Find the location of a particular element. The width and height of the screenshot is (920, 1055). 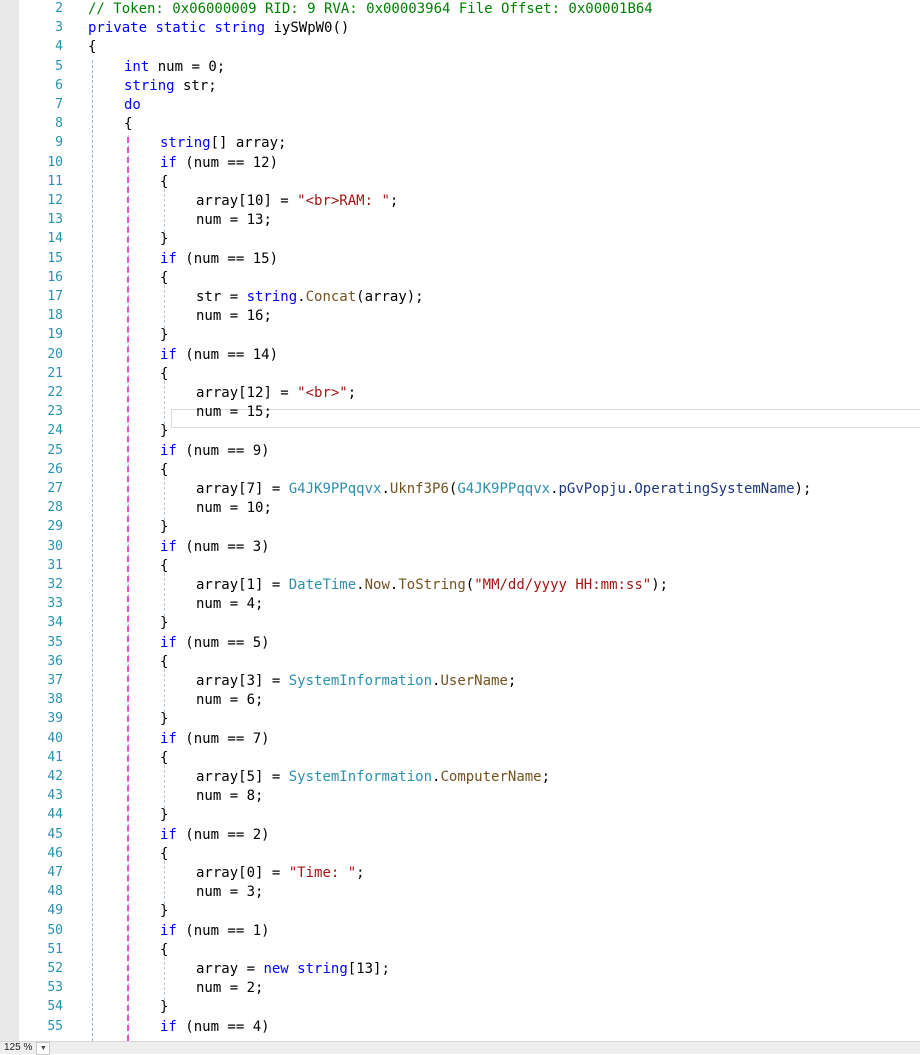

code-token: 12 is located at coordinates (255, 393).